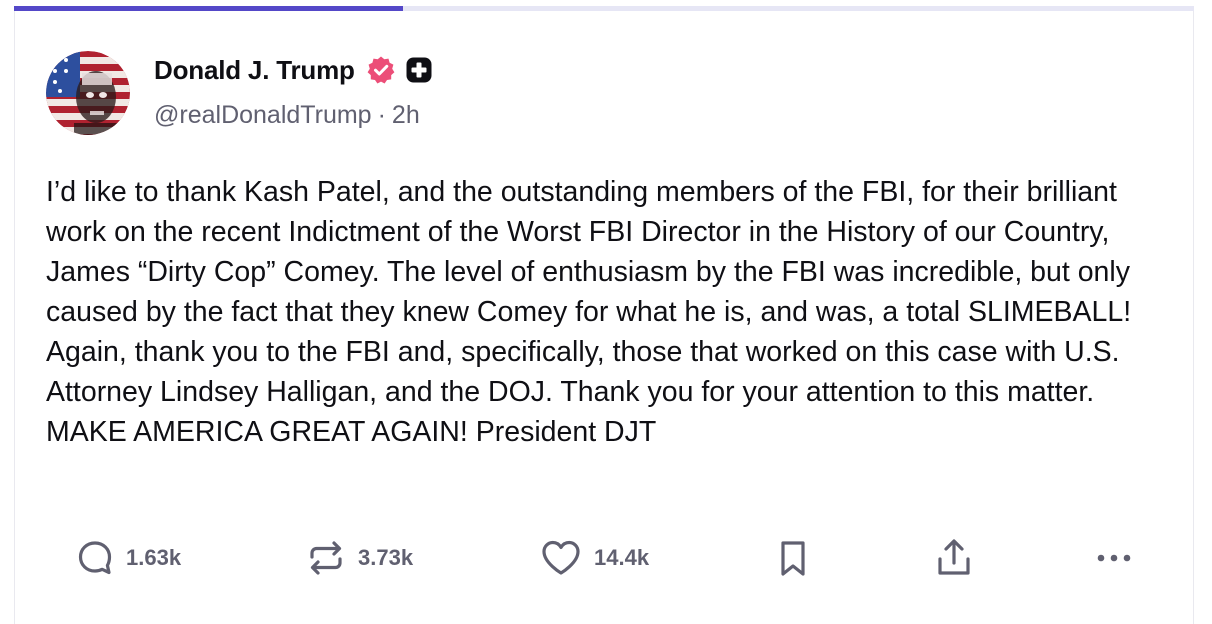 The height and width of the screenshot is (624, 1212). What do you see at coordinates (326, 558) in the screenshot?
I see `repost-arrows-icon` at bounding box center [326, 558].